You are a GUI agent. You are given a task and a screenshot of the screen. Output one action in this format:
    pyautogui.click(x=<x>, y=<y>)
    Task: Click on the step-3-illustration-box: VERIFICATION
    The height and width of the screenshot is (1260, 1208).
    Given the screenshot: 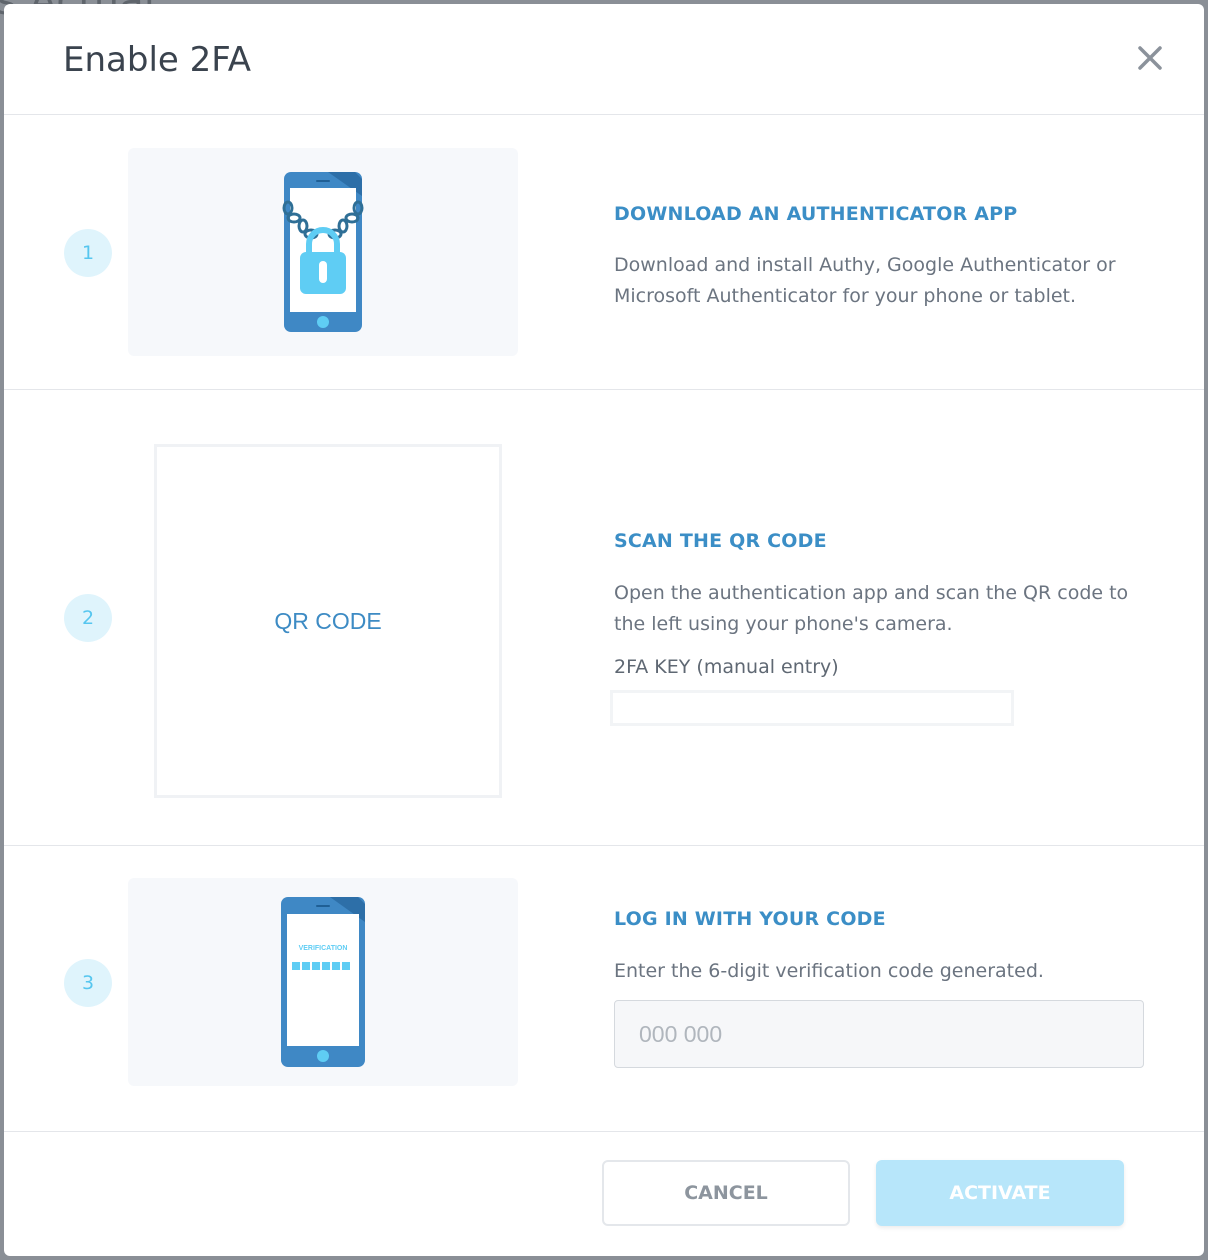 What is the action you would take?
    pyautogui.click(x=323, y=982)
    